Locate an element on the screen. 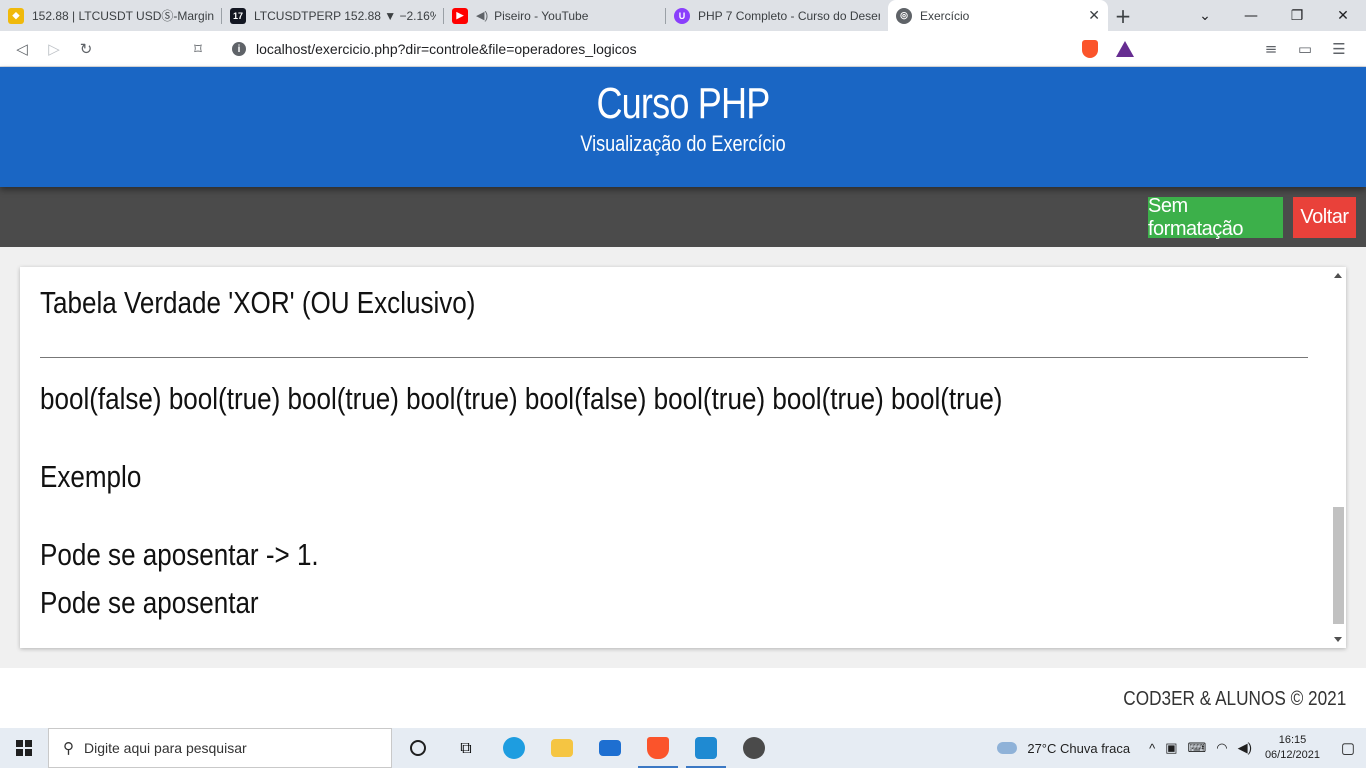  divider is located at coordinates (674, 357).